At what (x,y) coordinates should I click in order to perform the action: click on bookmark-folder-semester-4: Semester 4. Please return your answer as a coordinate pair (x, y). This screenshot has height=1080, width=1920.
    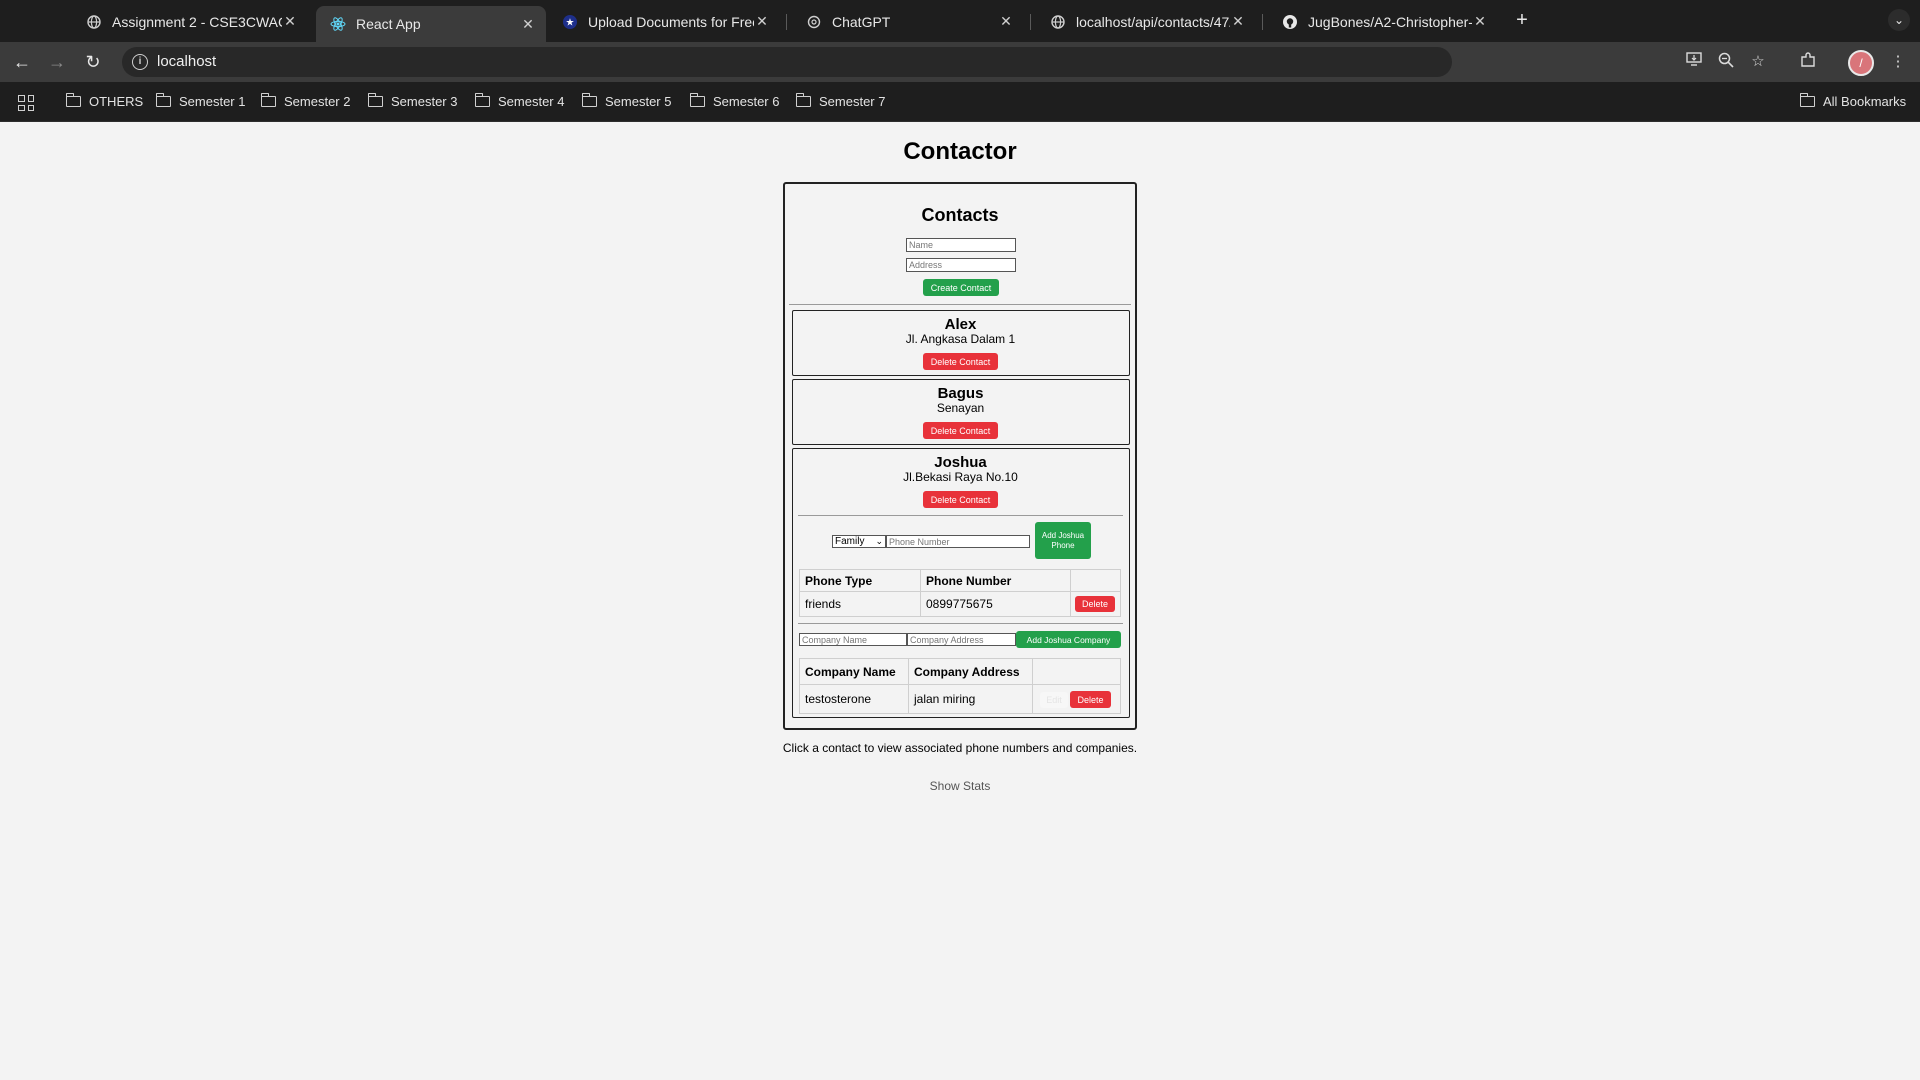
    Looking at the image, I should click on (519, 101).